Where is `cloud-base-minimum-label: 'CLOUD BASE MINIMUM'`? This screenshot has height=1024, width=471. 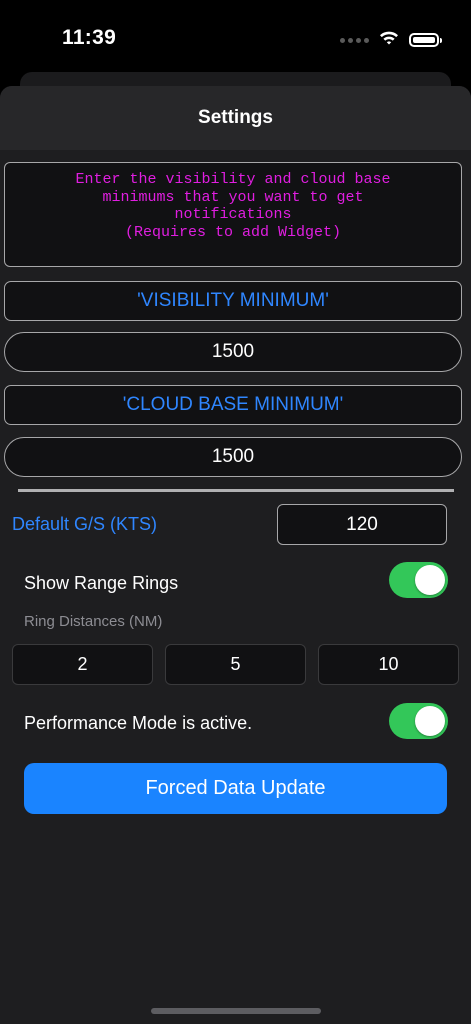 cloud-base-minimum-label: 'CLOUD BASE MINIMUM' is located at coordinates (233, 405).